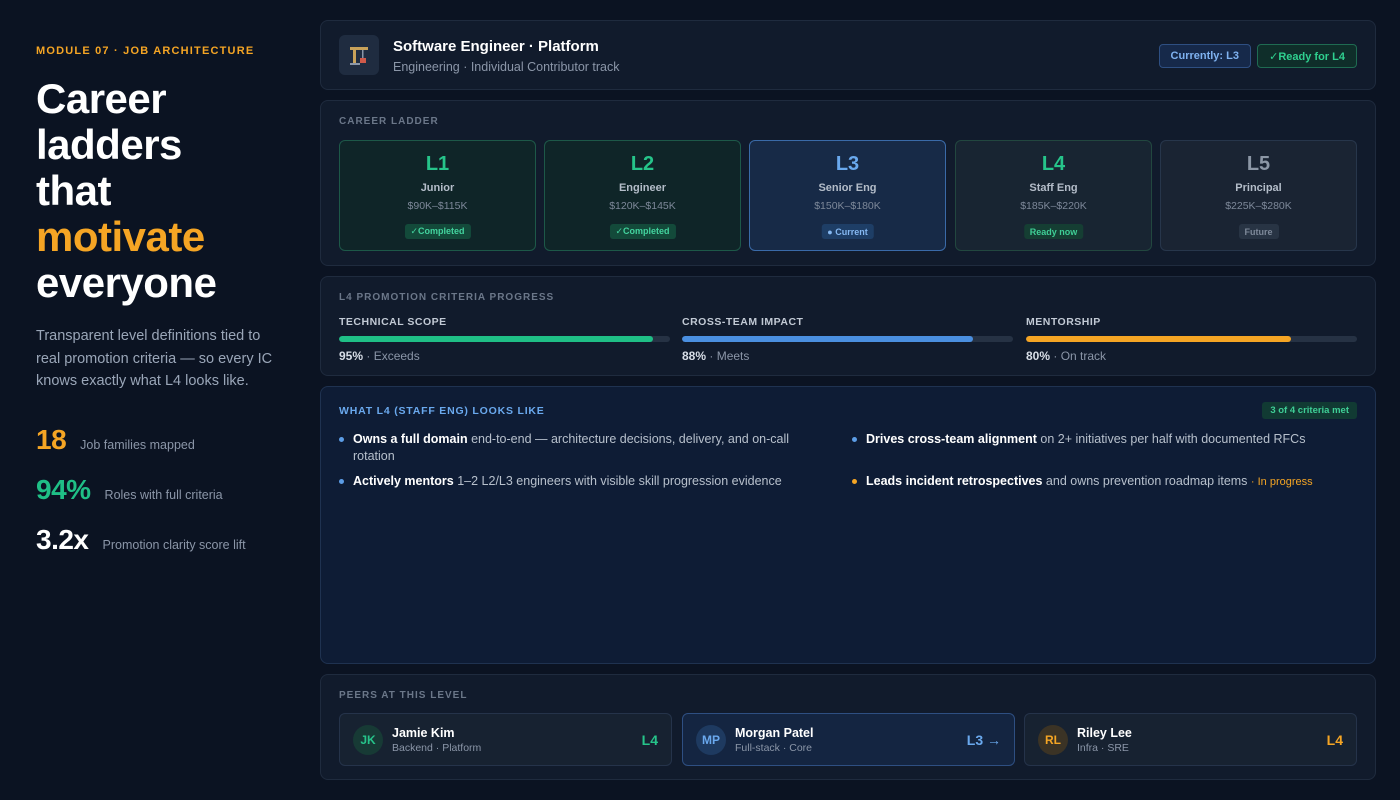  What do you see at coordinates (848, 739) in the screenshot?
I see `peer-card: MP Morgan Patel Full-stack · Core L3 →` at bounding box center [848, 739].